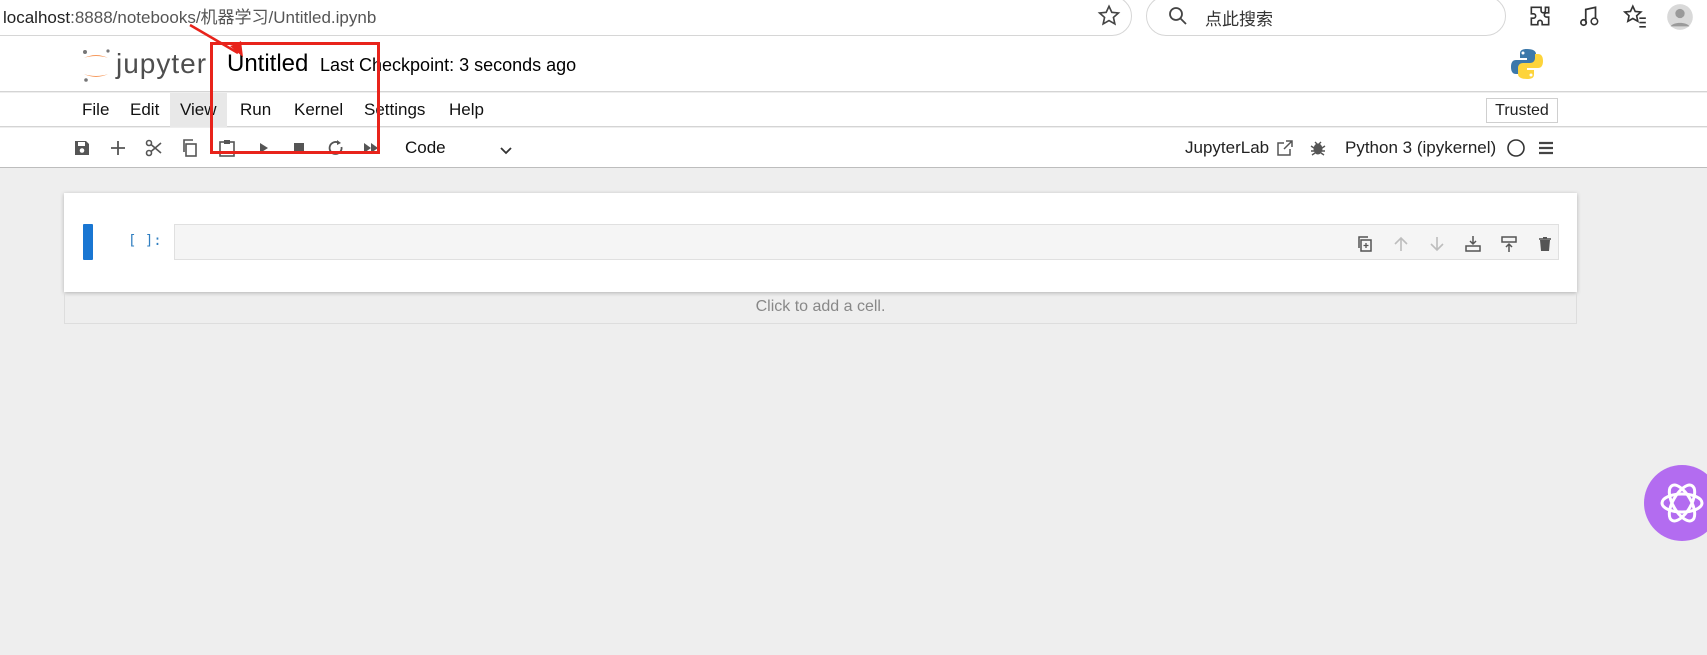  I want to click on cell-editor, so click(866, 242).